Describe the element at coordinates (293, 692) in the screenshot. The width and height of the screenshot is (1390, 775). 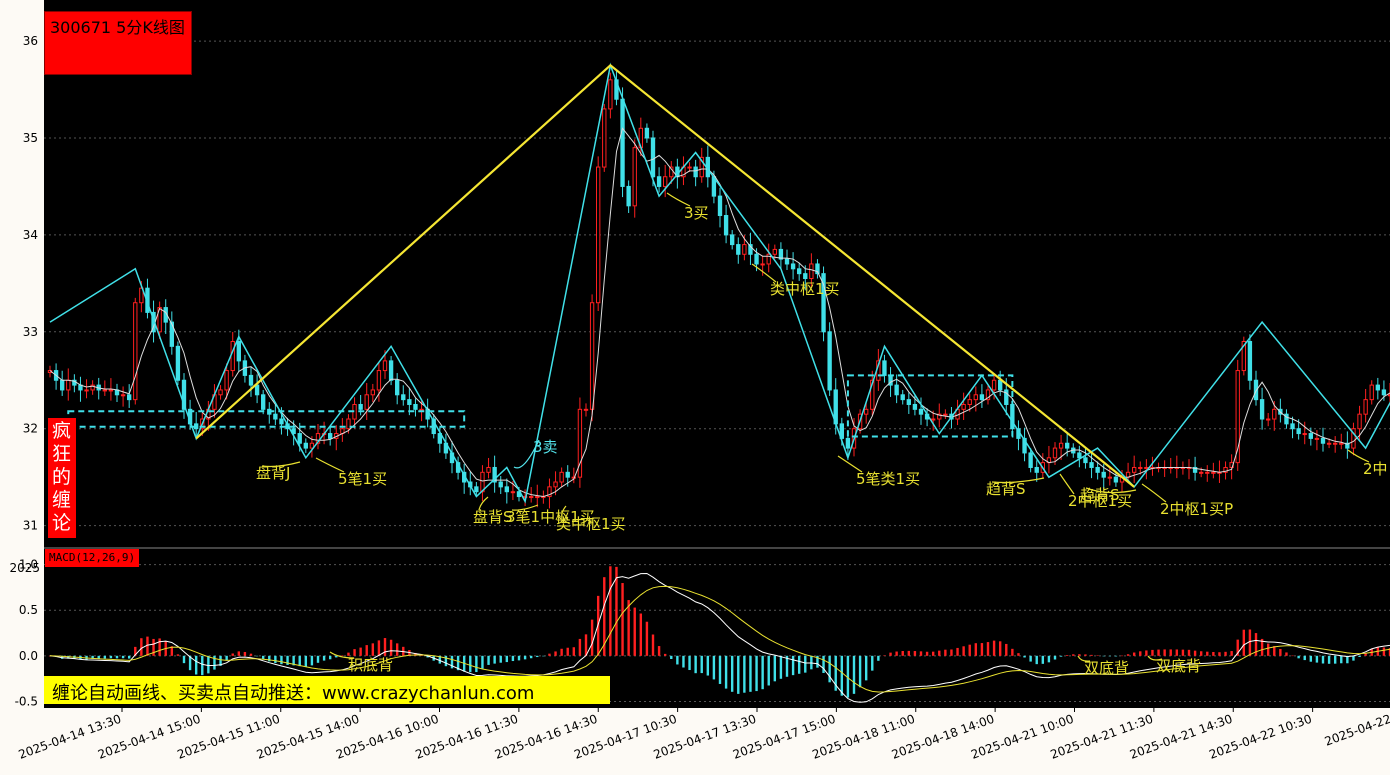
I see `promo-text: 缠论自动画线、买卖点自动推送：www.crazychanlun.com` at that location.